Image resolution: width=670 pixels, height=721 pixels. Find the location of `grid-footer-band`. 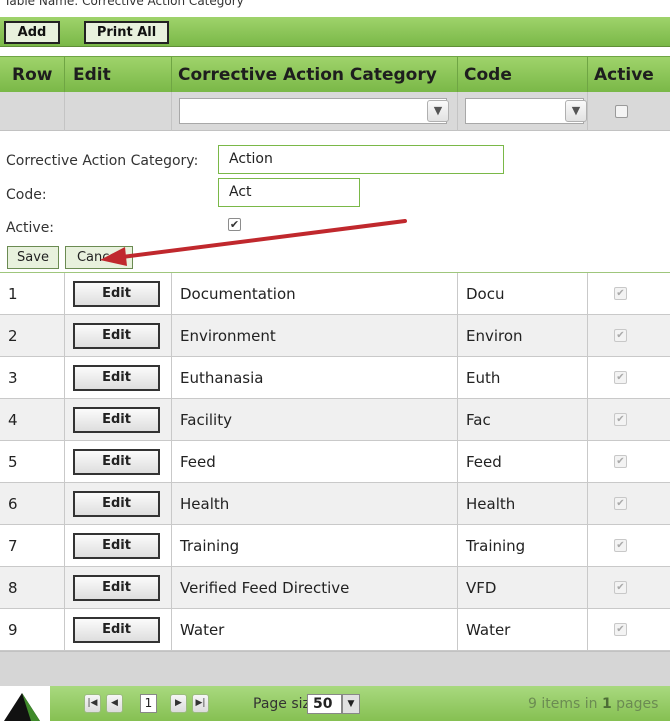

grid-footer-band is located at coordinates (335, 668).